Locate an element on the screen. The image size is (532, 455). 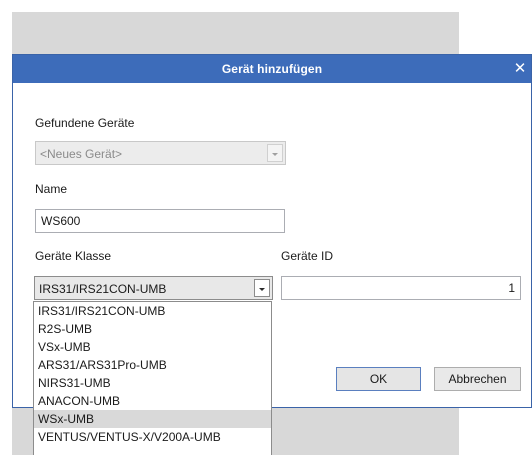
dropdown-option: VSx-UMB is located at coordinates (152, 347).